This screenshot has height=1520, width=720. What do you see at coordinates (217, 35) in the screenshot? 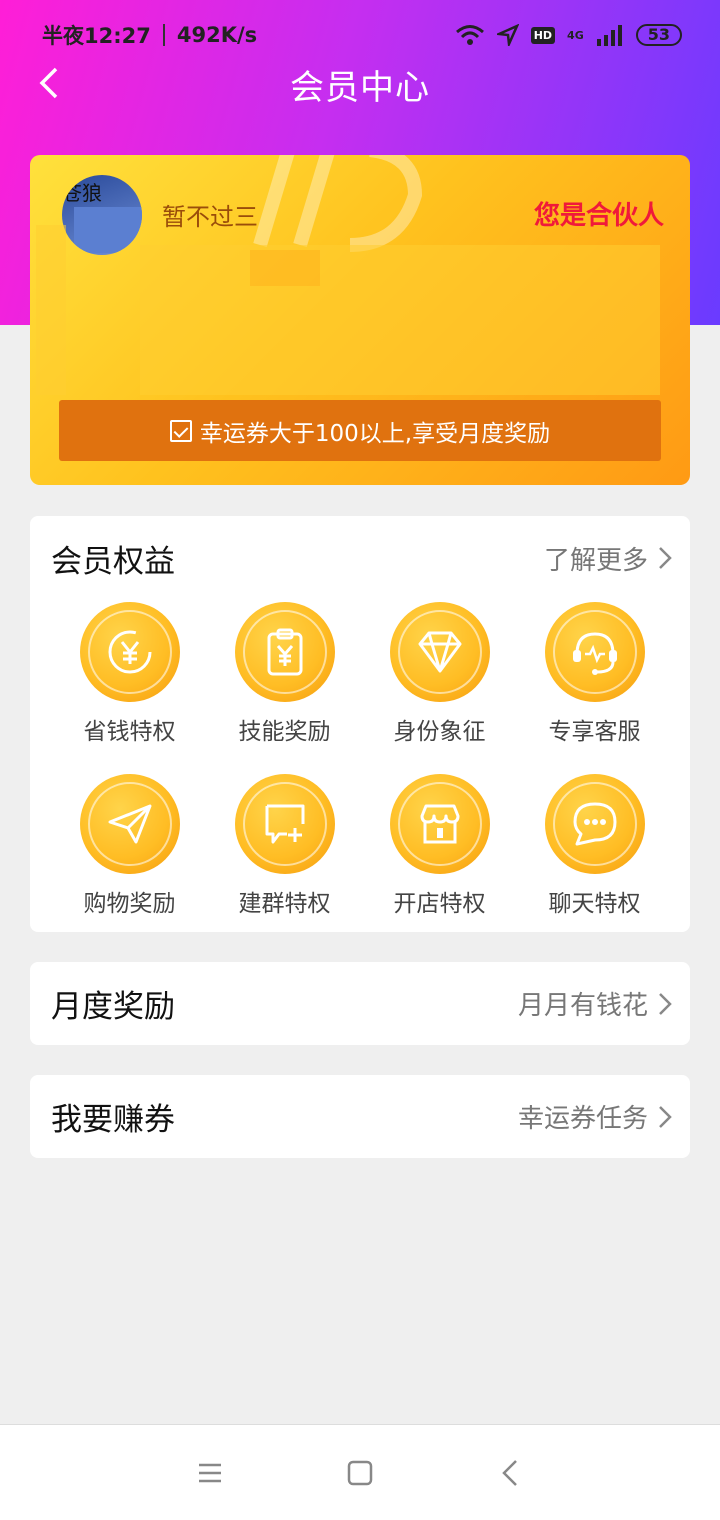
I see `network-speed: 492K/s` at bounding box center [217, 35].